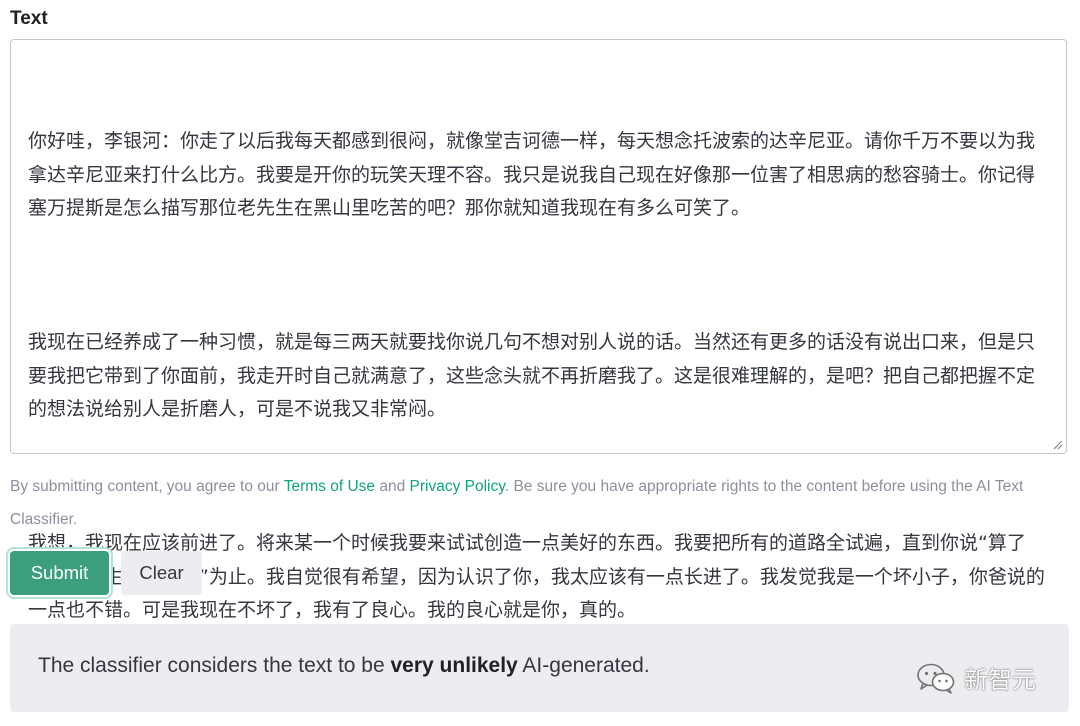  Describe the element at coordinates (329, 486) in the screenshot. I see `terms-of-use-link: Terms of Use` at that location.